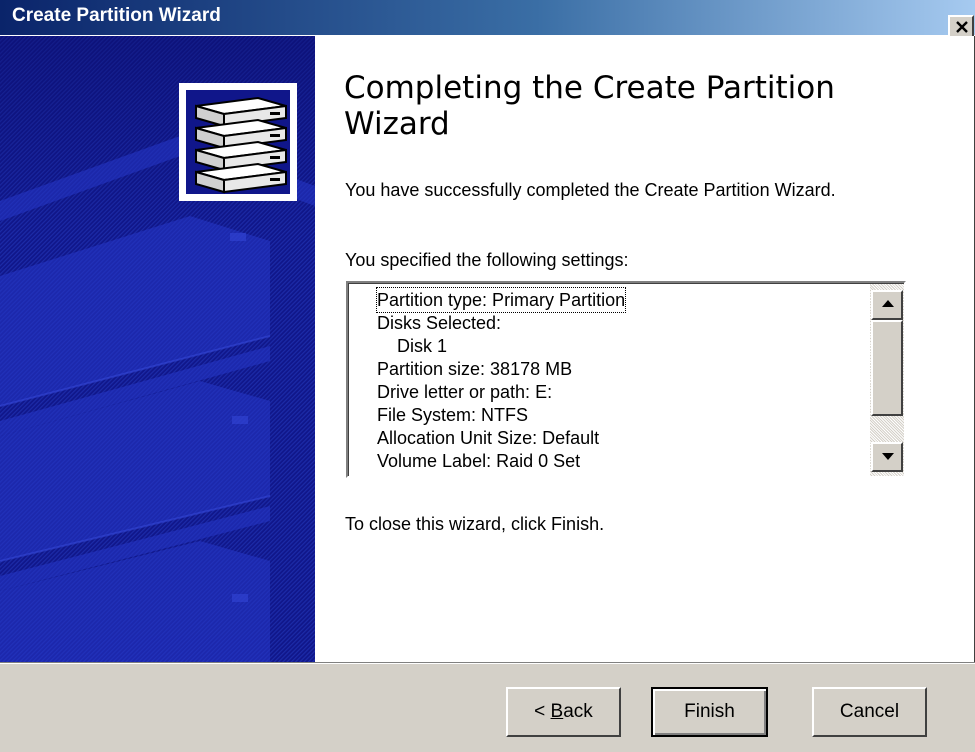 This screenshot has height=752, width=975. I want to click on page-title: Completing the Create Partition Wizard, so click(589, 106).